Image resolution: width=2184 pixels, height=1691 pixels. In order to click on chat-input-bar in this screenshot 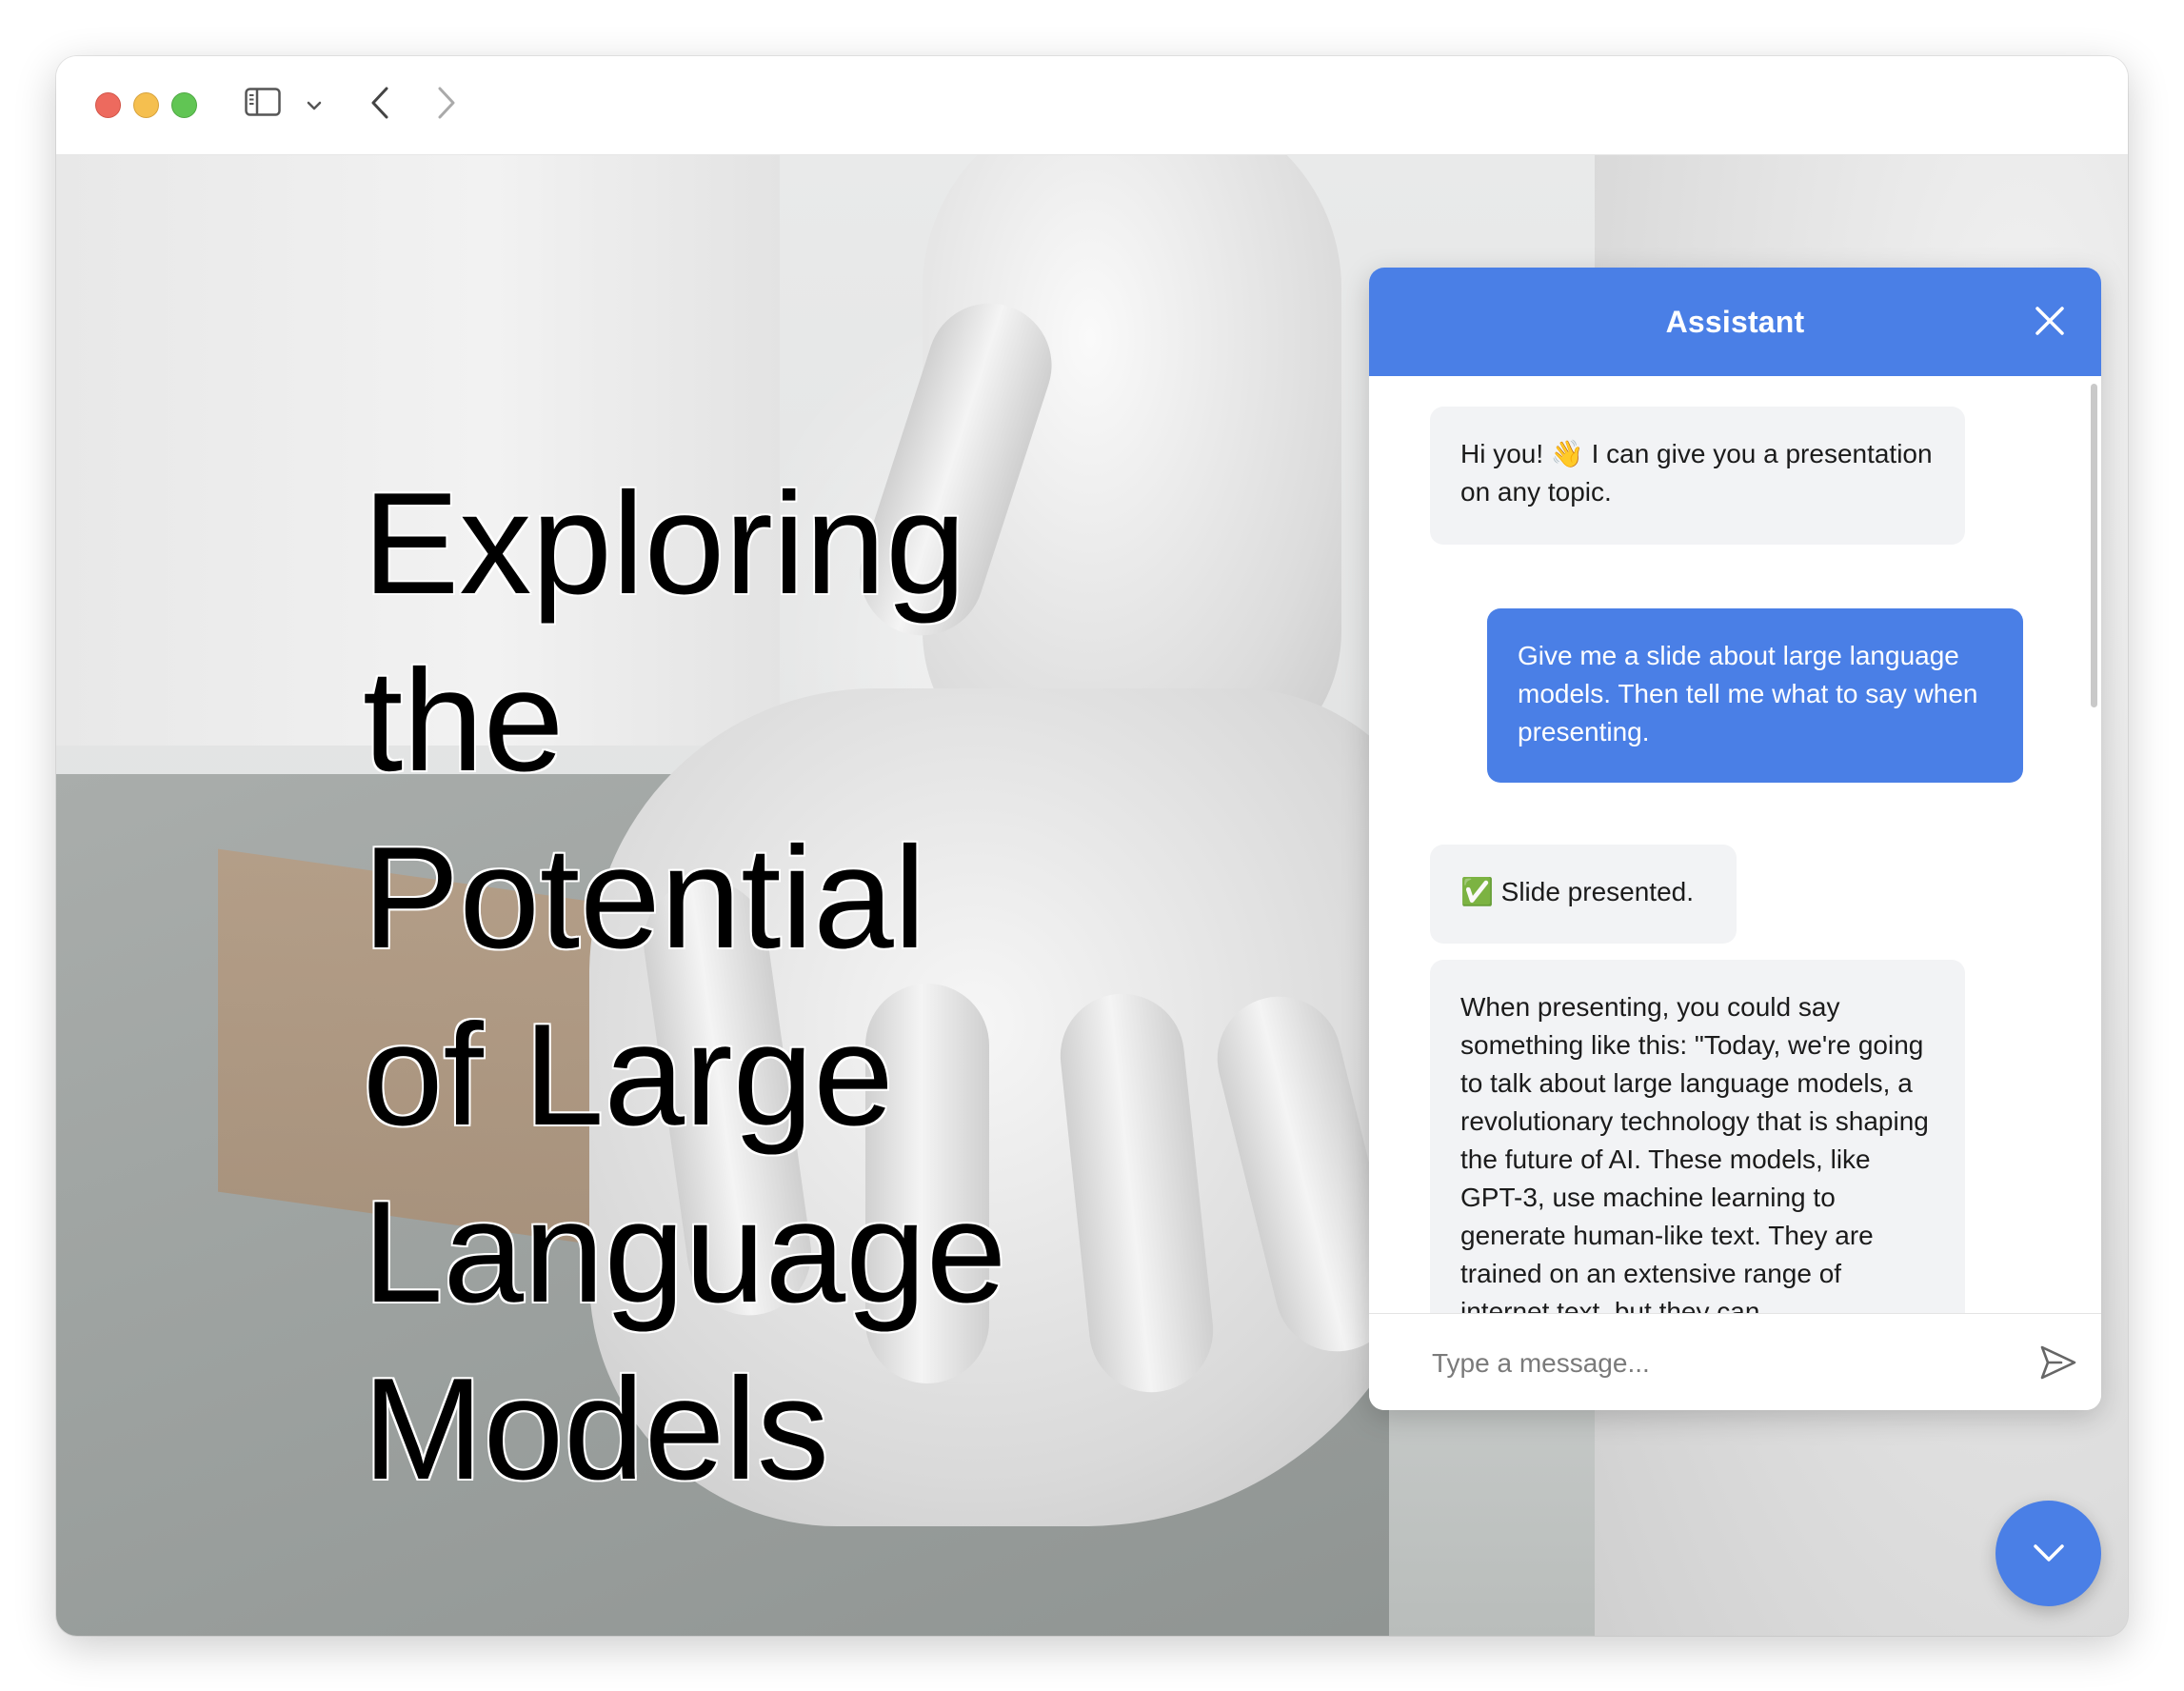, I will do `click(1735, 1361)`.